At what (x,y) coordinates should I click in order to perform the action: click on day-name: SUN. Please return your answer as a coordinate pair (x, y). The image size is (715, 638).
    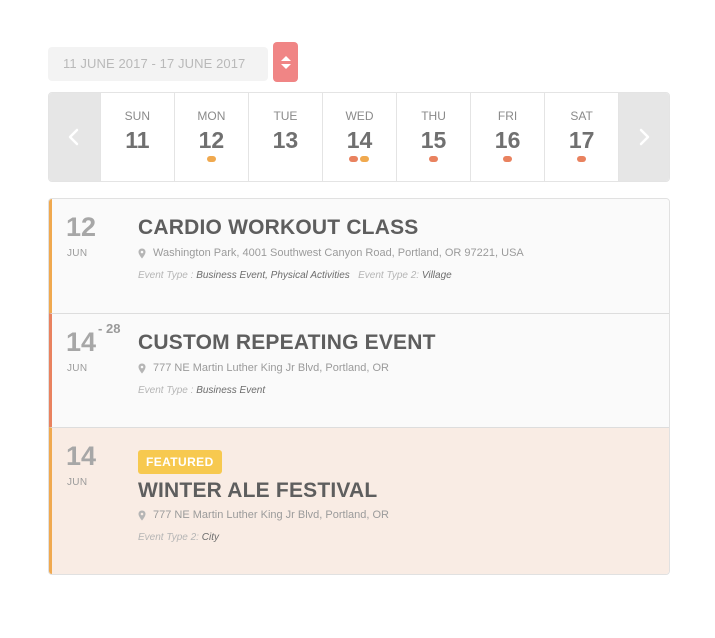
    Looking at the image, I should click on (137, 116).